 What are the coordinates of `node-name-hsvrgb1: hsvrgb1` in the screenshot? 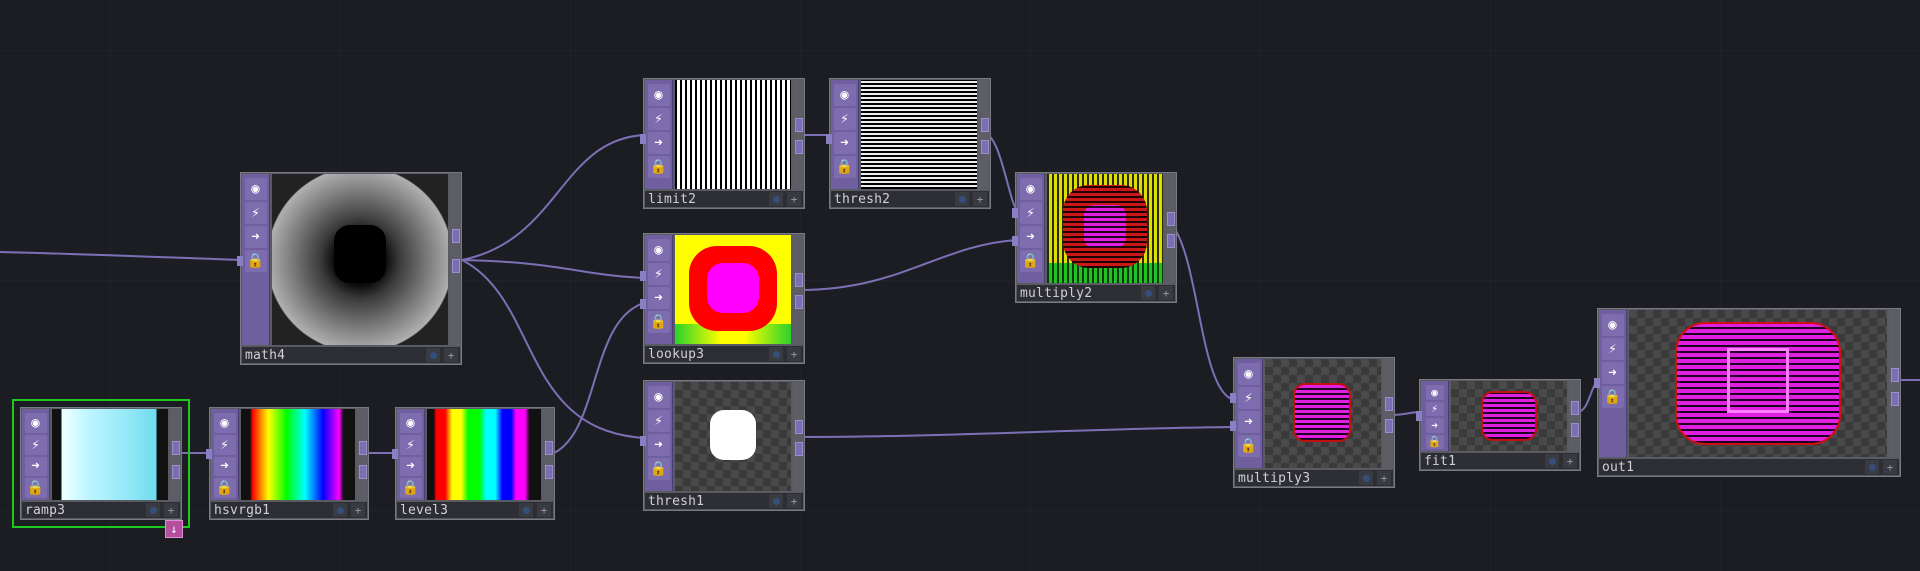 It's located at (271, 510).